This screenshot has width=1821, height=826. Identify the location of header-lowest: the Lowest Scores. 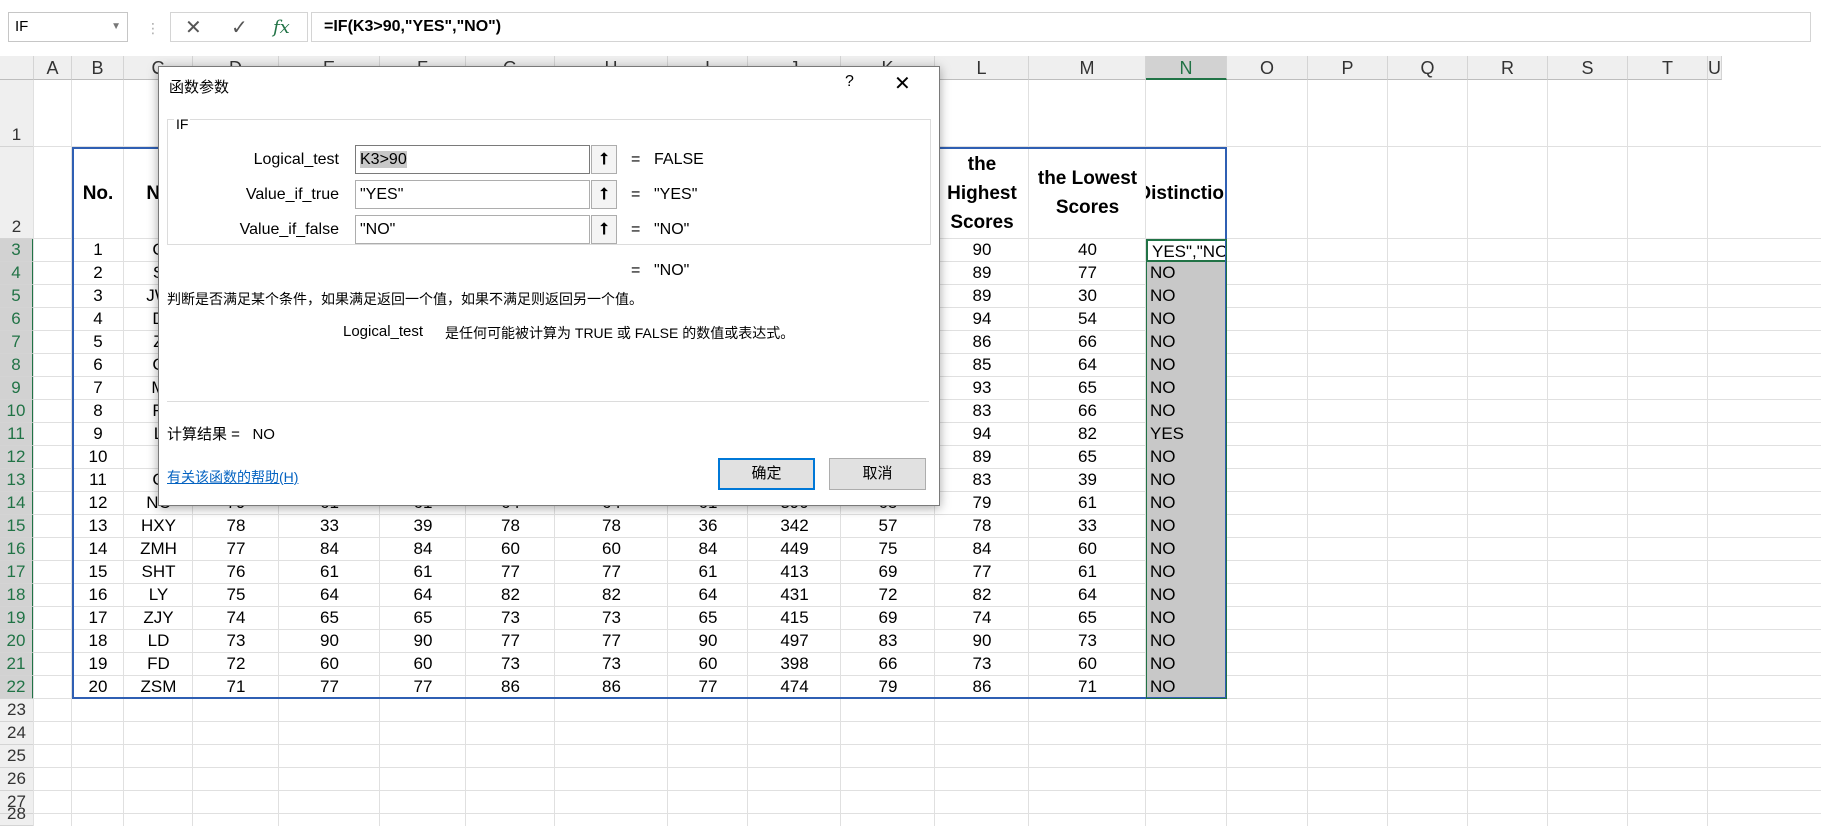
(1087, 193).